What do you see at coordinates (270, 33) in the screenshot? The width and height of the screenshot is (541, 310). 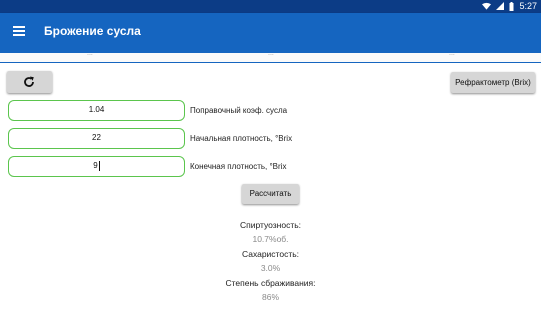 I see `app-bar: Брожение сусла` at bounding box center [270, 33].